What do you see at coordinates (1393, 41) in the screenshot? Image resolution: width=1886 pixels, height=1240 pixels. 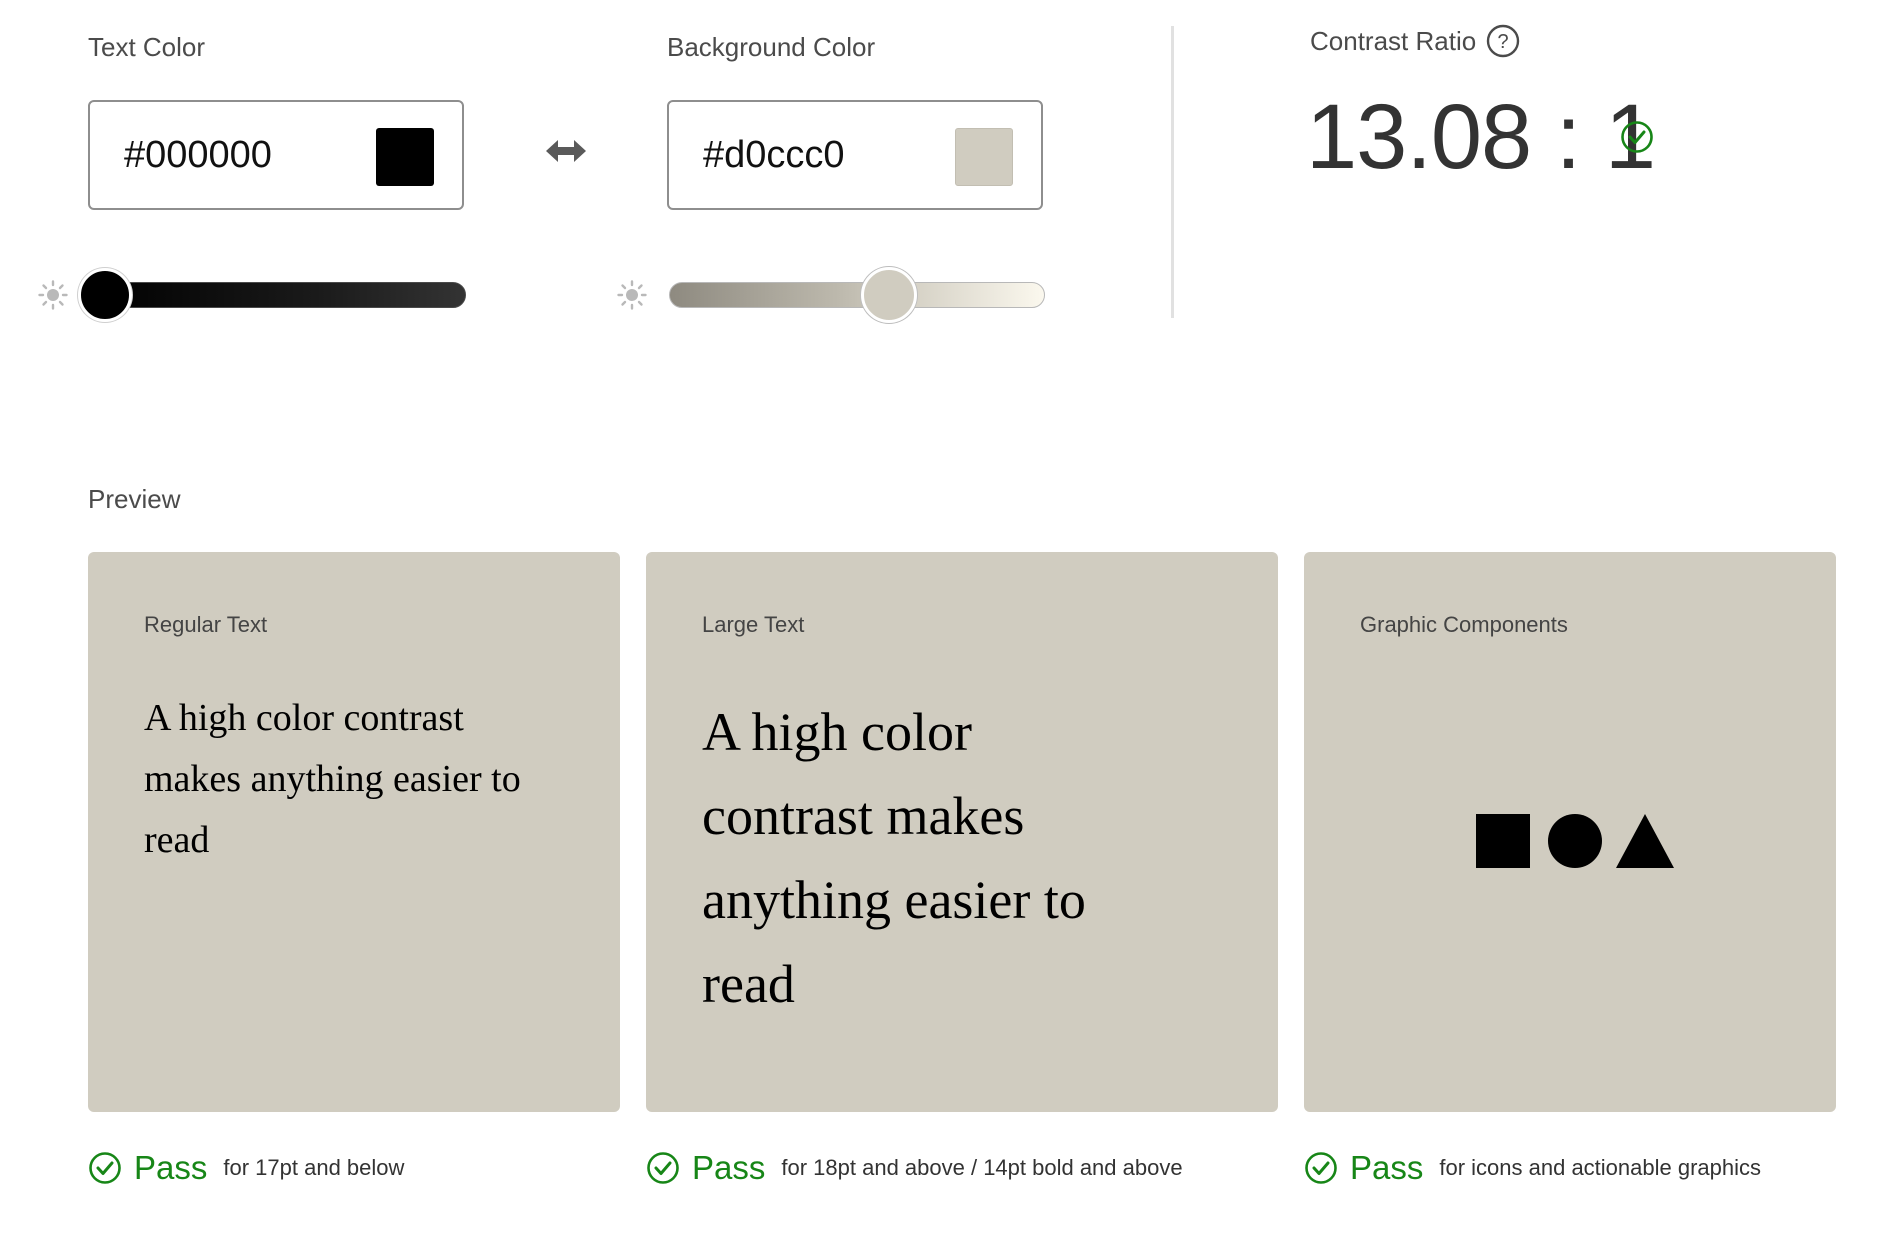 I see `contrast-ratio-label: Contrast Ratio` at bounding box center [1393, 41].